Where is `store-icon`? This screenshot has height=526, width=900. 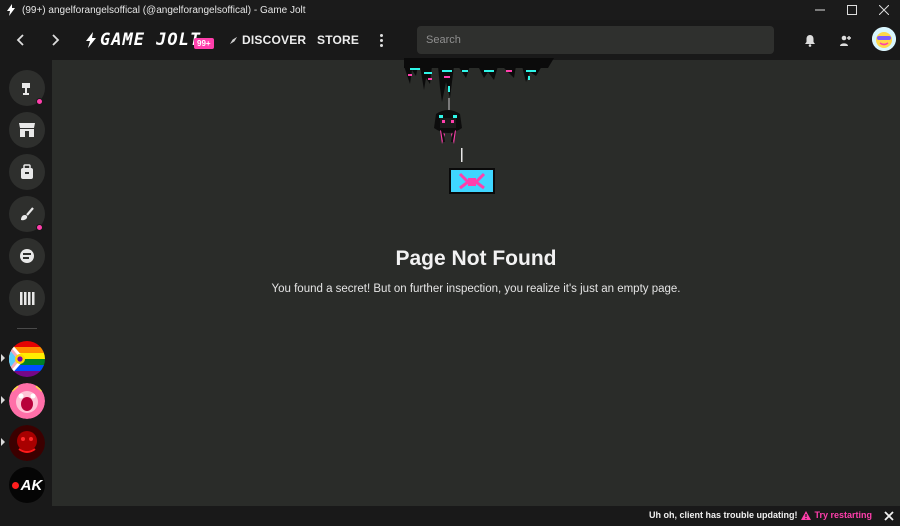 store-icon is located at coordinates (27, 130).